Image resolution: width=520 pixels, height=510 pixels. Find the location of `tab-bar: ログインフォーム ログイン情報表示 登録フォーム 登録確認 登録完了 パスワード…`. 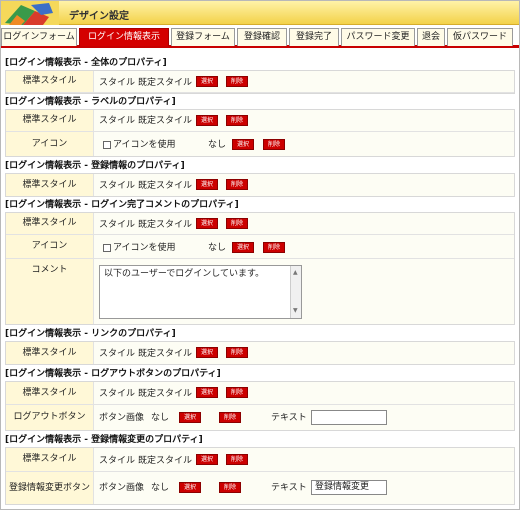

tab-bar: ログインフォーム ログイン情報表示 登録フォーム 登録確認 登録完了 パスワード… is located at coordinates (260, 38).